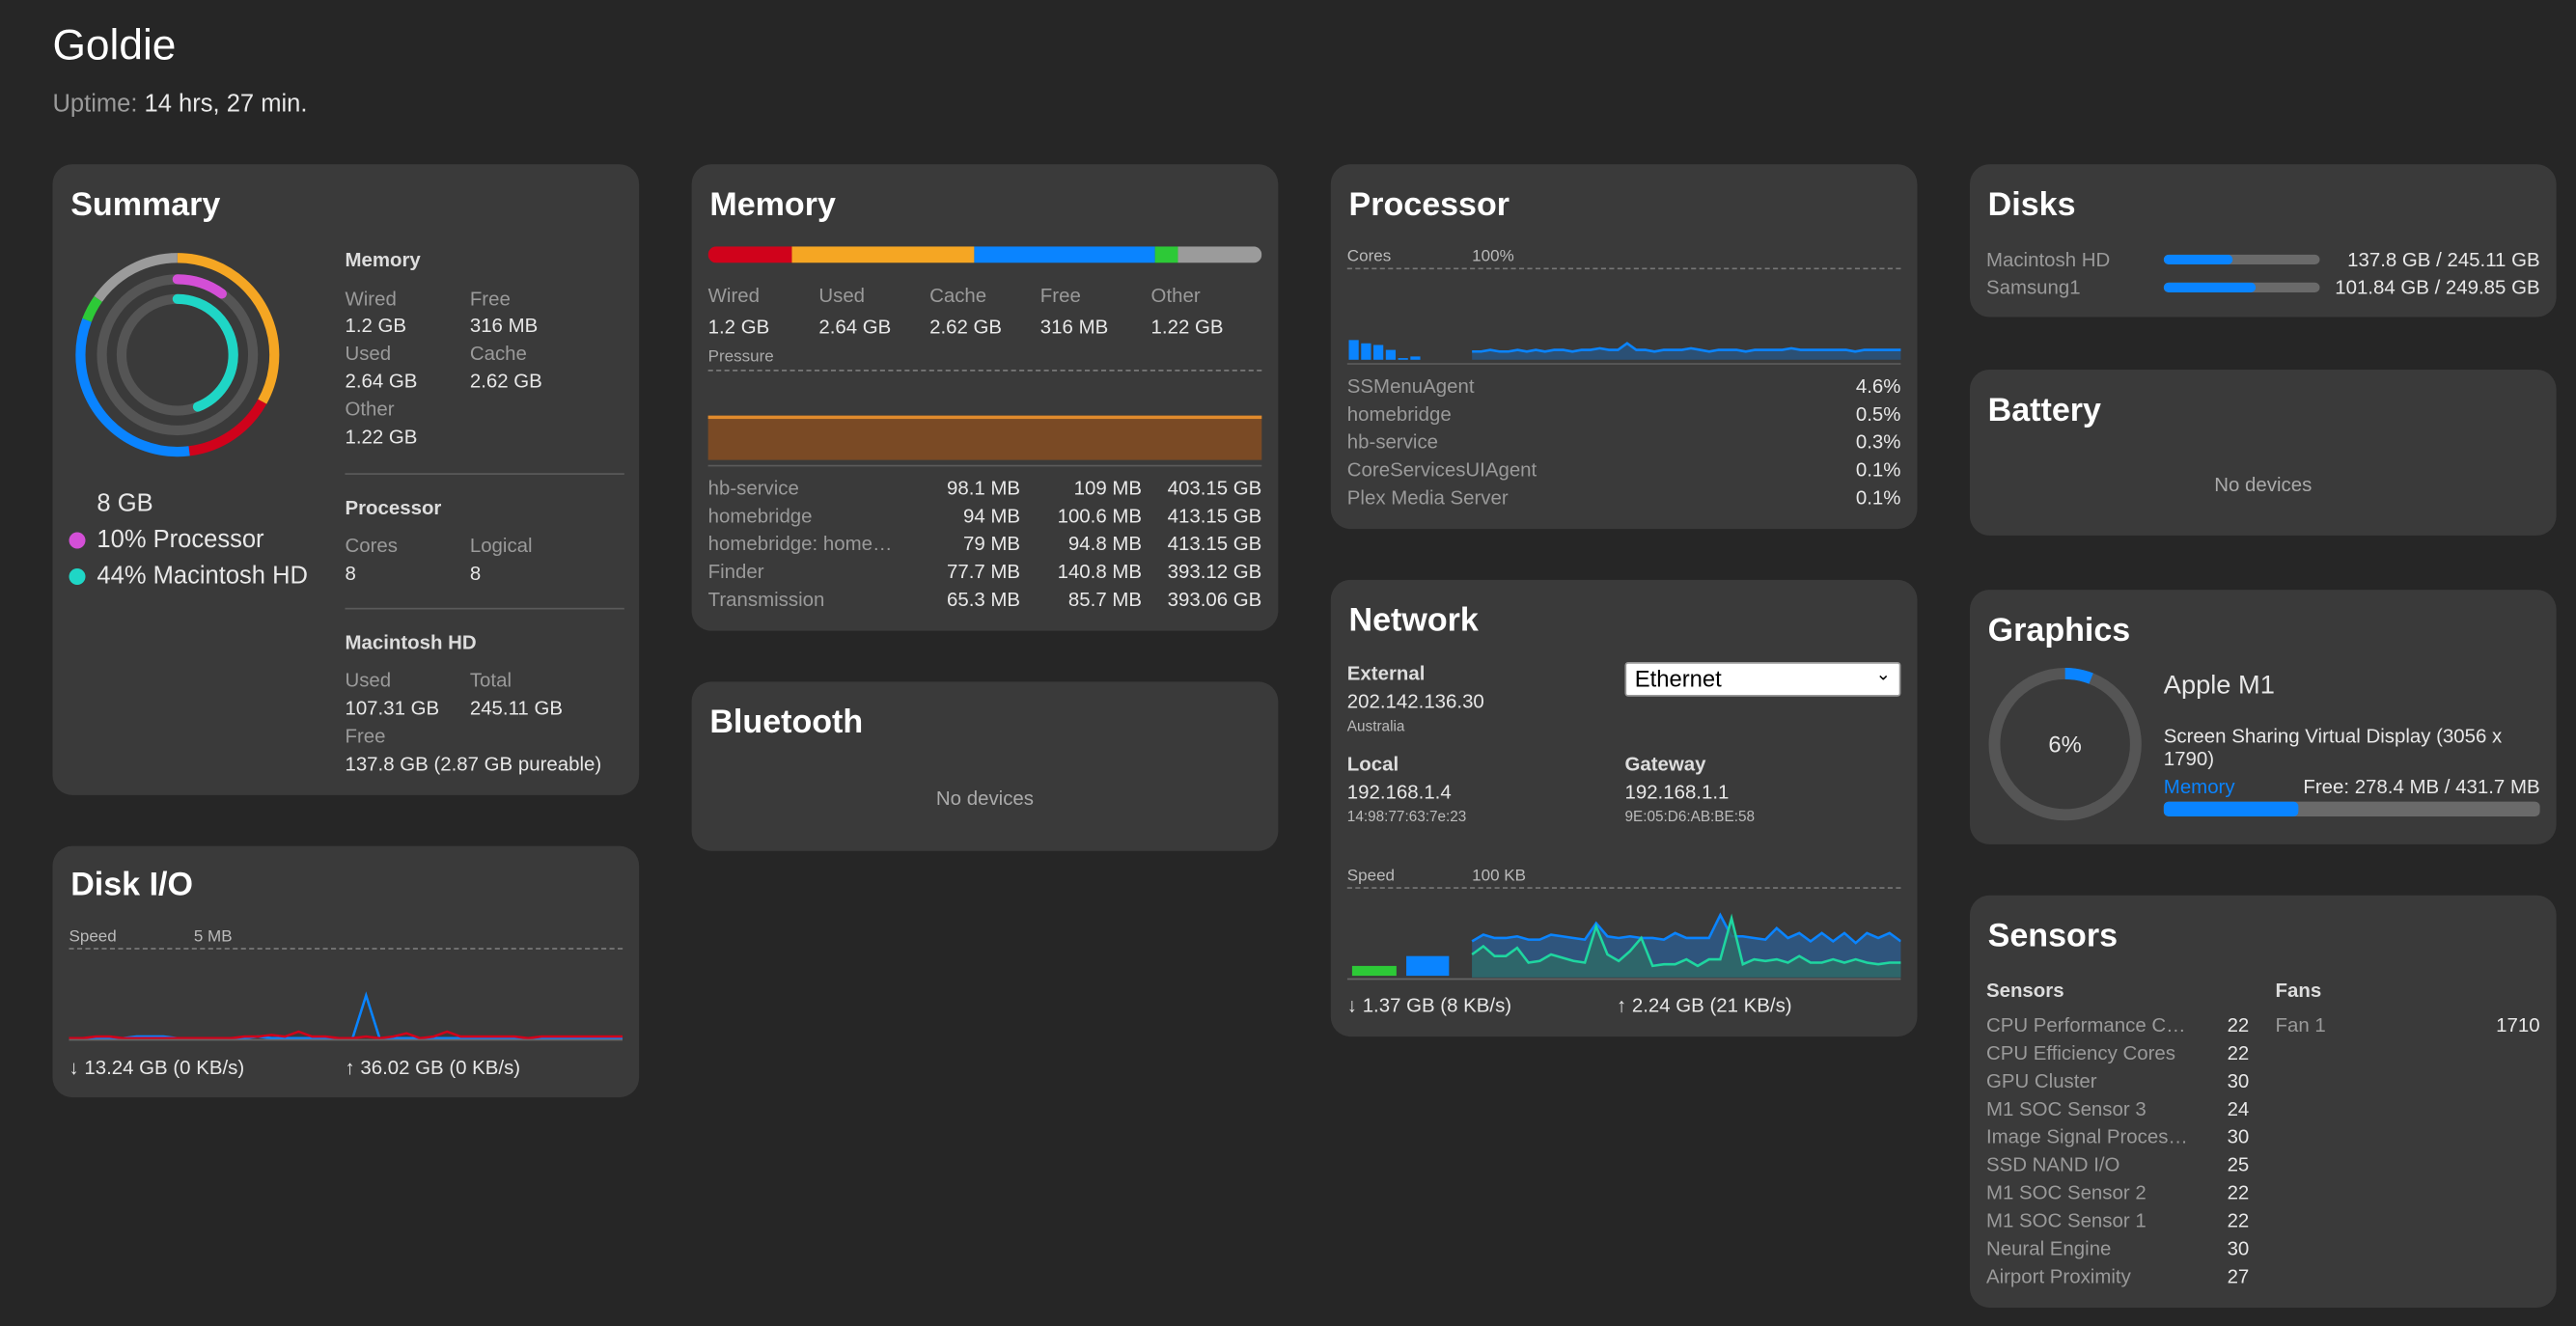 The width and height of the screenshot is (2576, 1326). I want to click on disk-io-chart, so click(346, 1016).